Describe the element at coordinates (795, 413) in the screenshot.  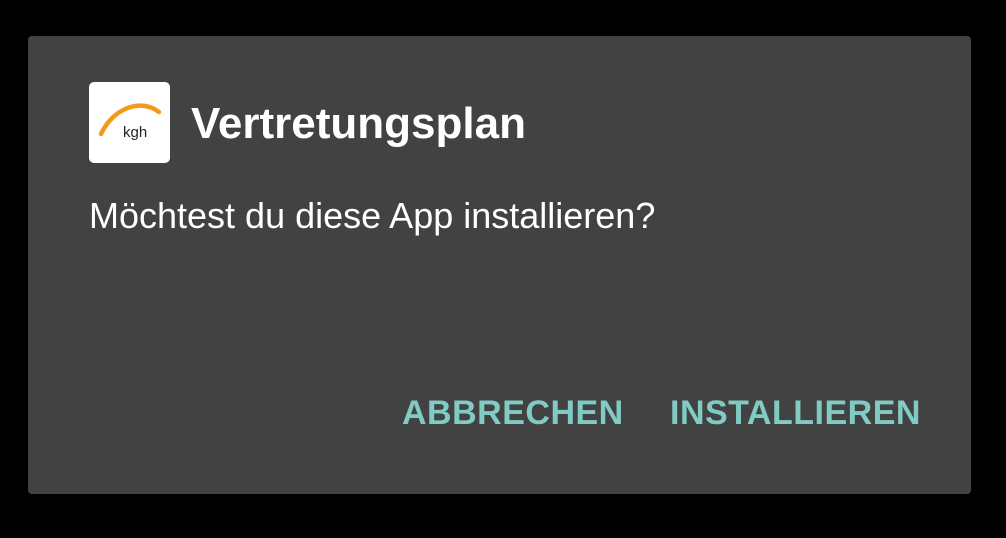
I see `install-button: INSTALLIEREN` at that location.